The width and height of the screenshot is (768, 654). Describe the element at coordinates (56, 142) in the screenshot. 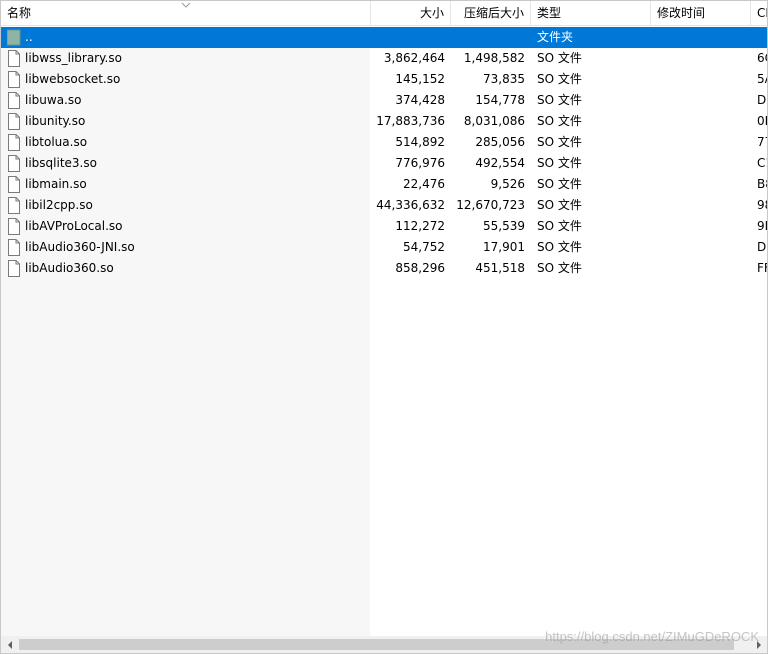

I see `file-name: libtolua.so` at that location.